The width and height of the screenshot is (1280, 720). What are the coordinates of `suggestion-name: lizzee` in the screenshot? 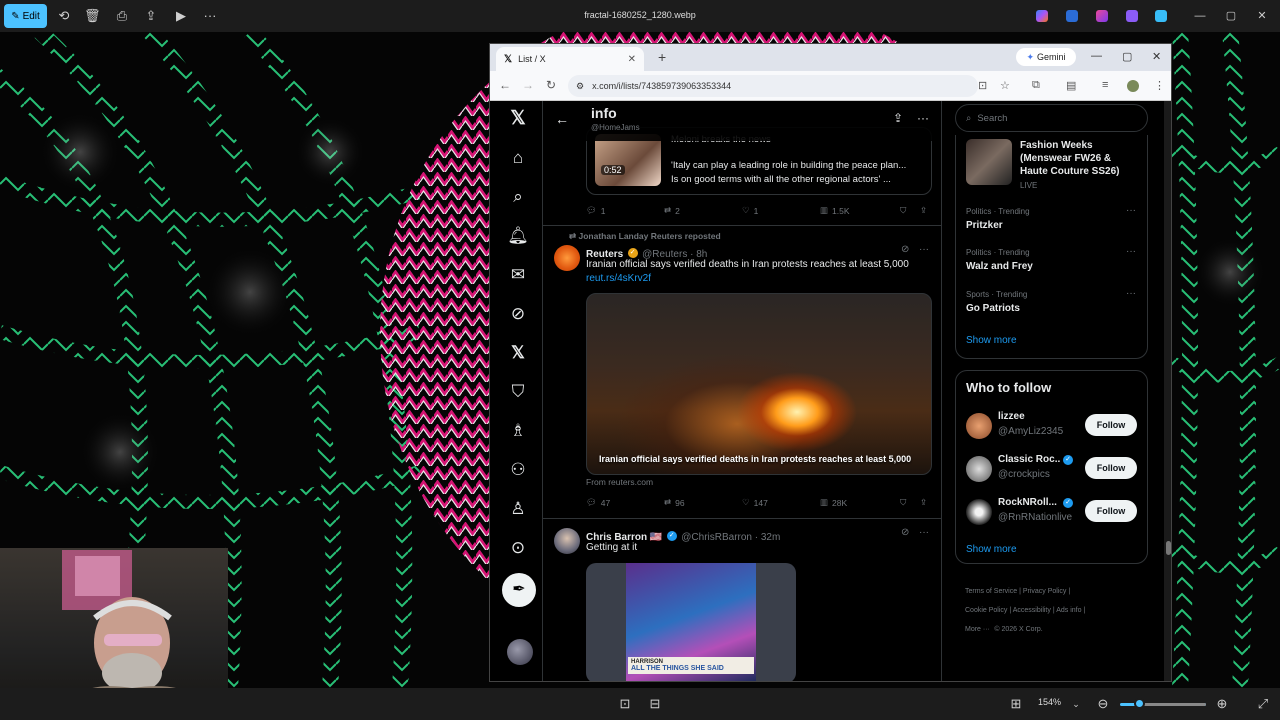 It's located at (1029, 416).